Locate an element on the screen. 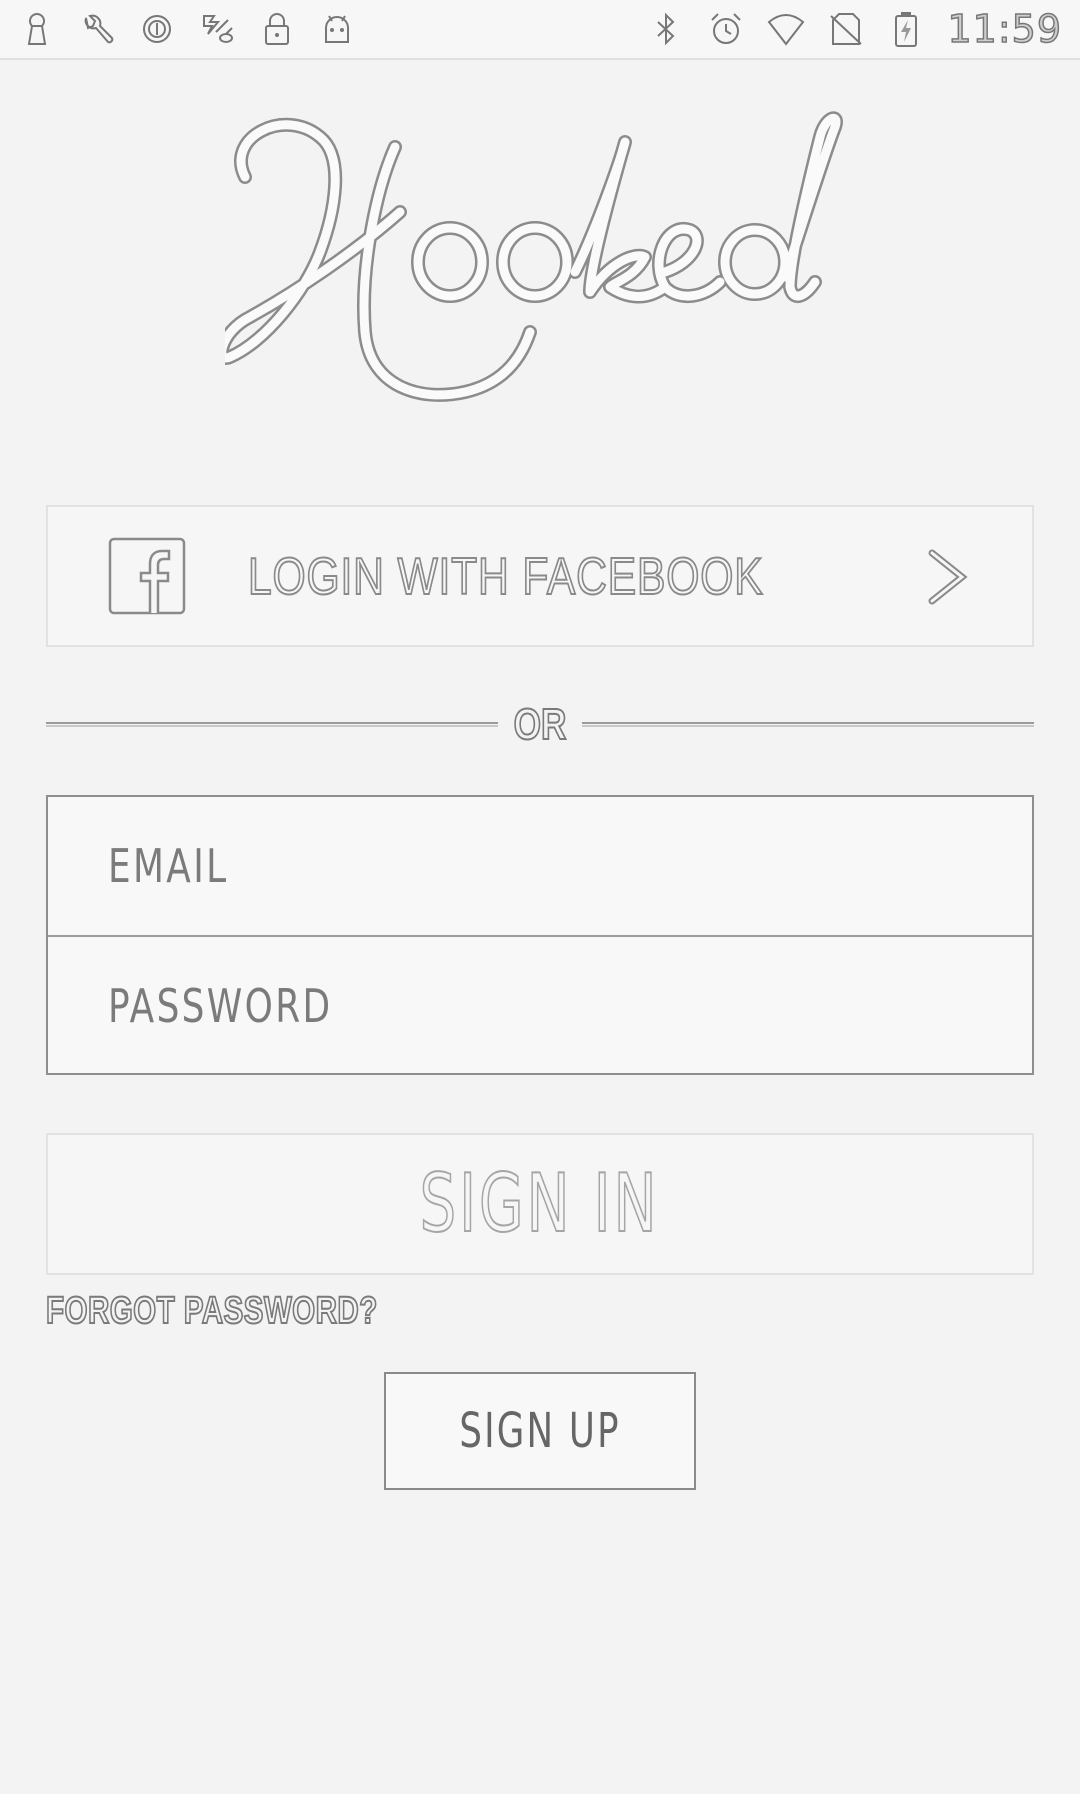  keyhole-icon is located at coordinates (37, 29).